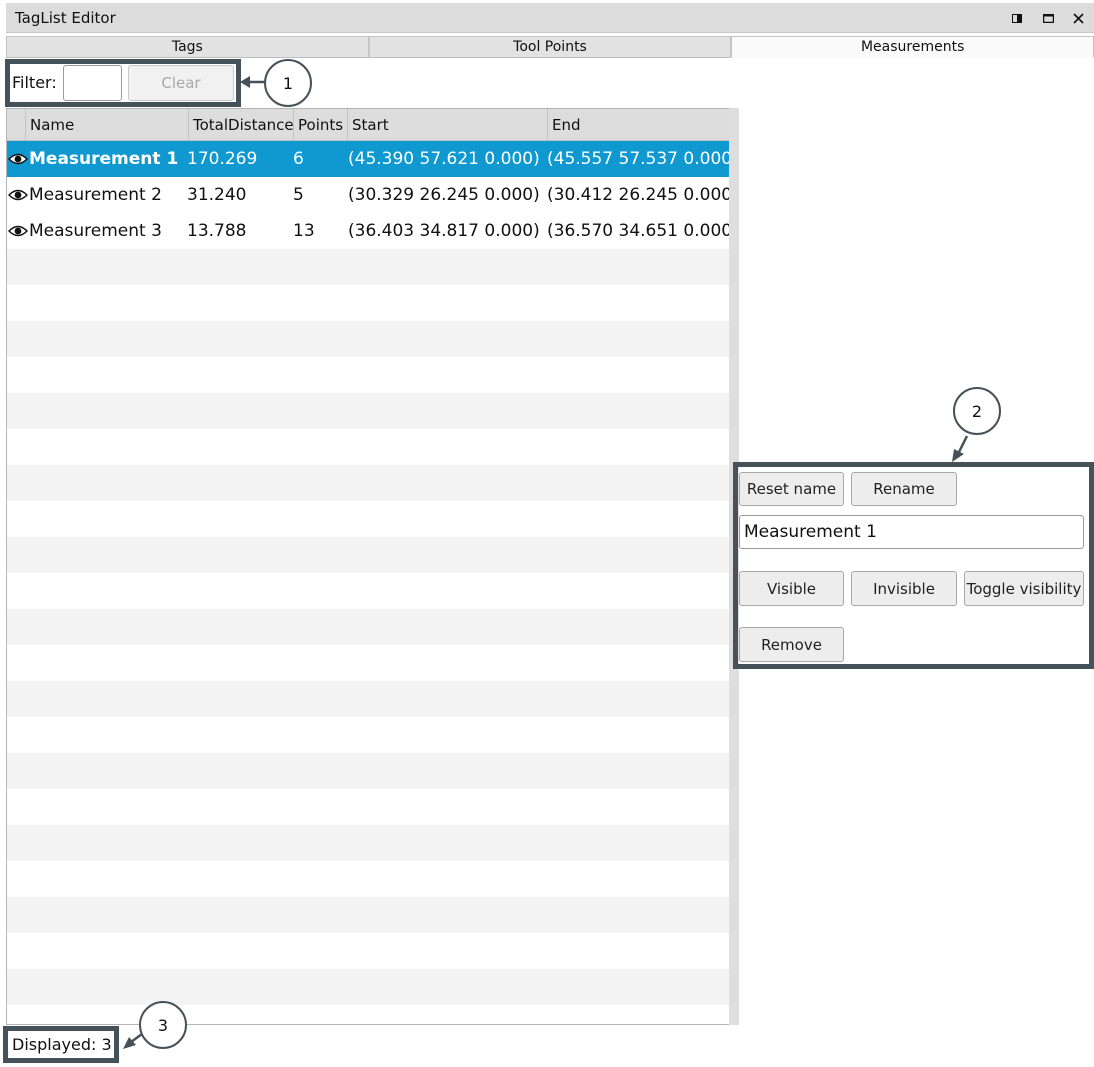 The width and height of the screenshot is (1094, 1067). I want to click on cell-start: (45.390 57.621 0.000), so click(444, 159).